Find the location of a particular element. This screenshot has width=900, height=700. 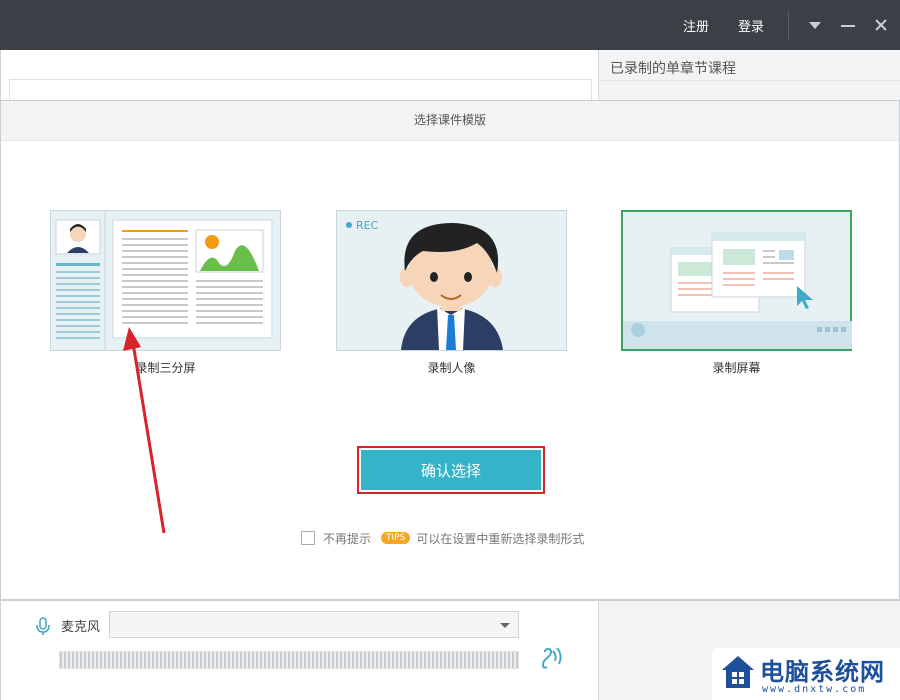

recorded-panel: 已录制的单章节课程 is located at coordinates (749, 76).